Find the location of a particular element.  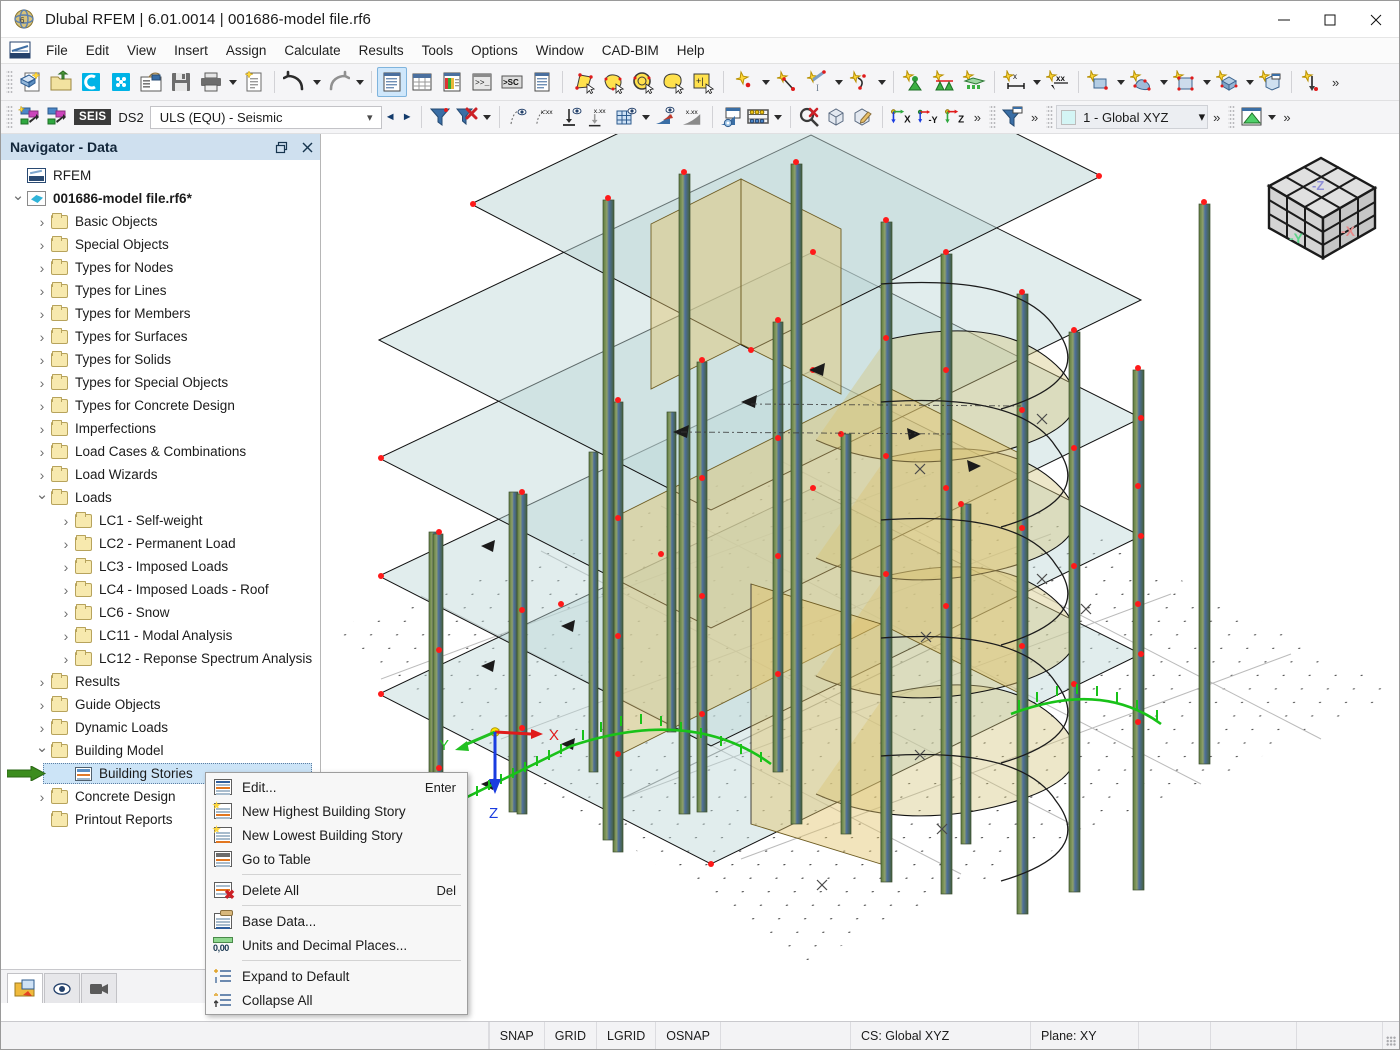

new-solid-dropdown-caret is located at coordinates (1249, 82).